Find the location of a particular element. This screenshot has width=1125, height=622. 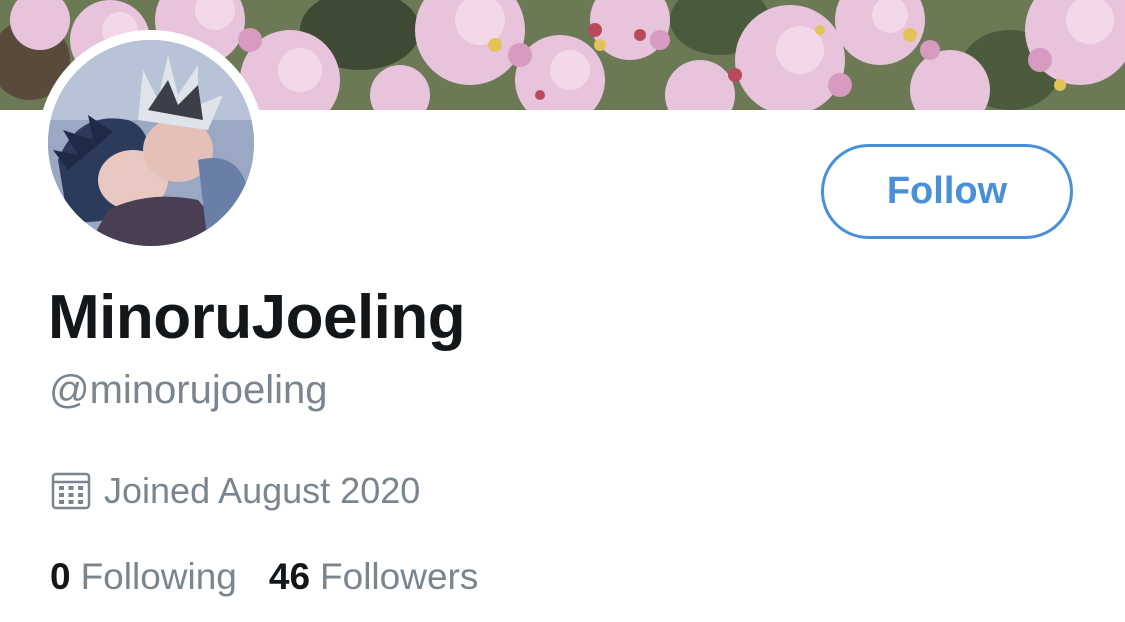

joined-date: Joined August 2020 is located at coordinates (235, 491).